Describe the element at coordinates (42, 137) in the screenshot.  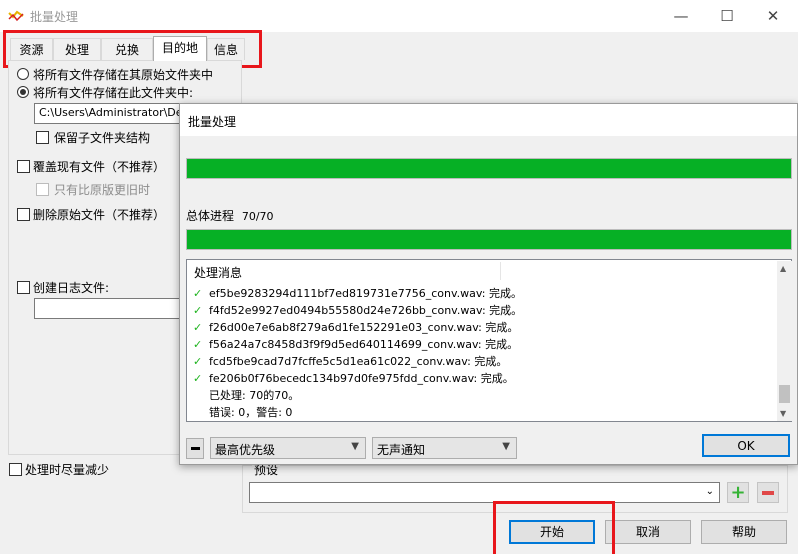
I see `keep-subfolders-checkbox` at that location.